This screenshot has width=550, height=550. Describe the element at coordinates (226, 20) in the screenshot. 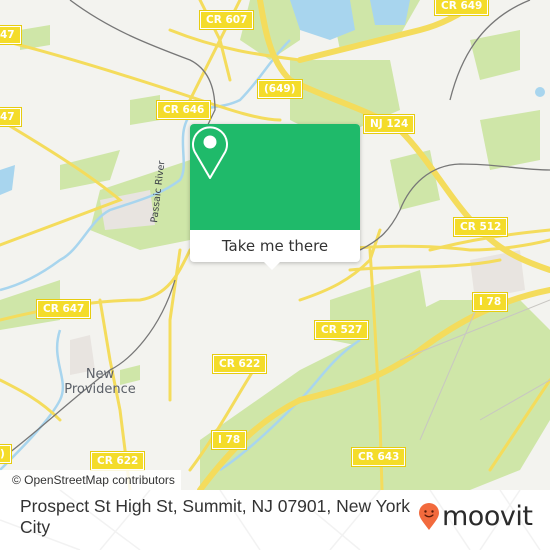

I see `road-shield-cr607: CR 607` at that location.